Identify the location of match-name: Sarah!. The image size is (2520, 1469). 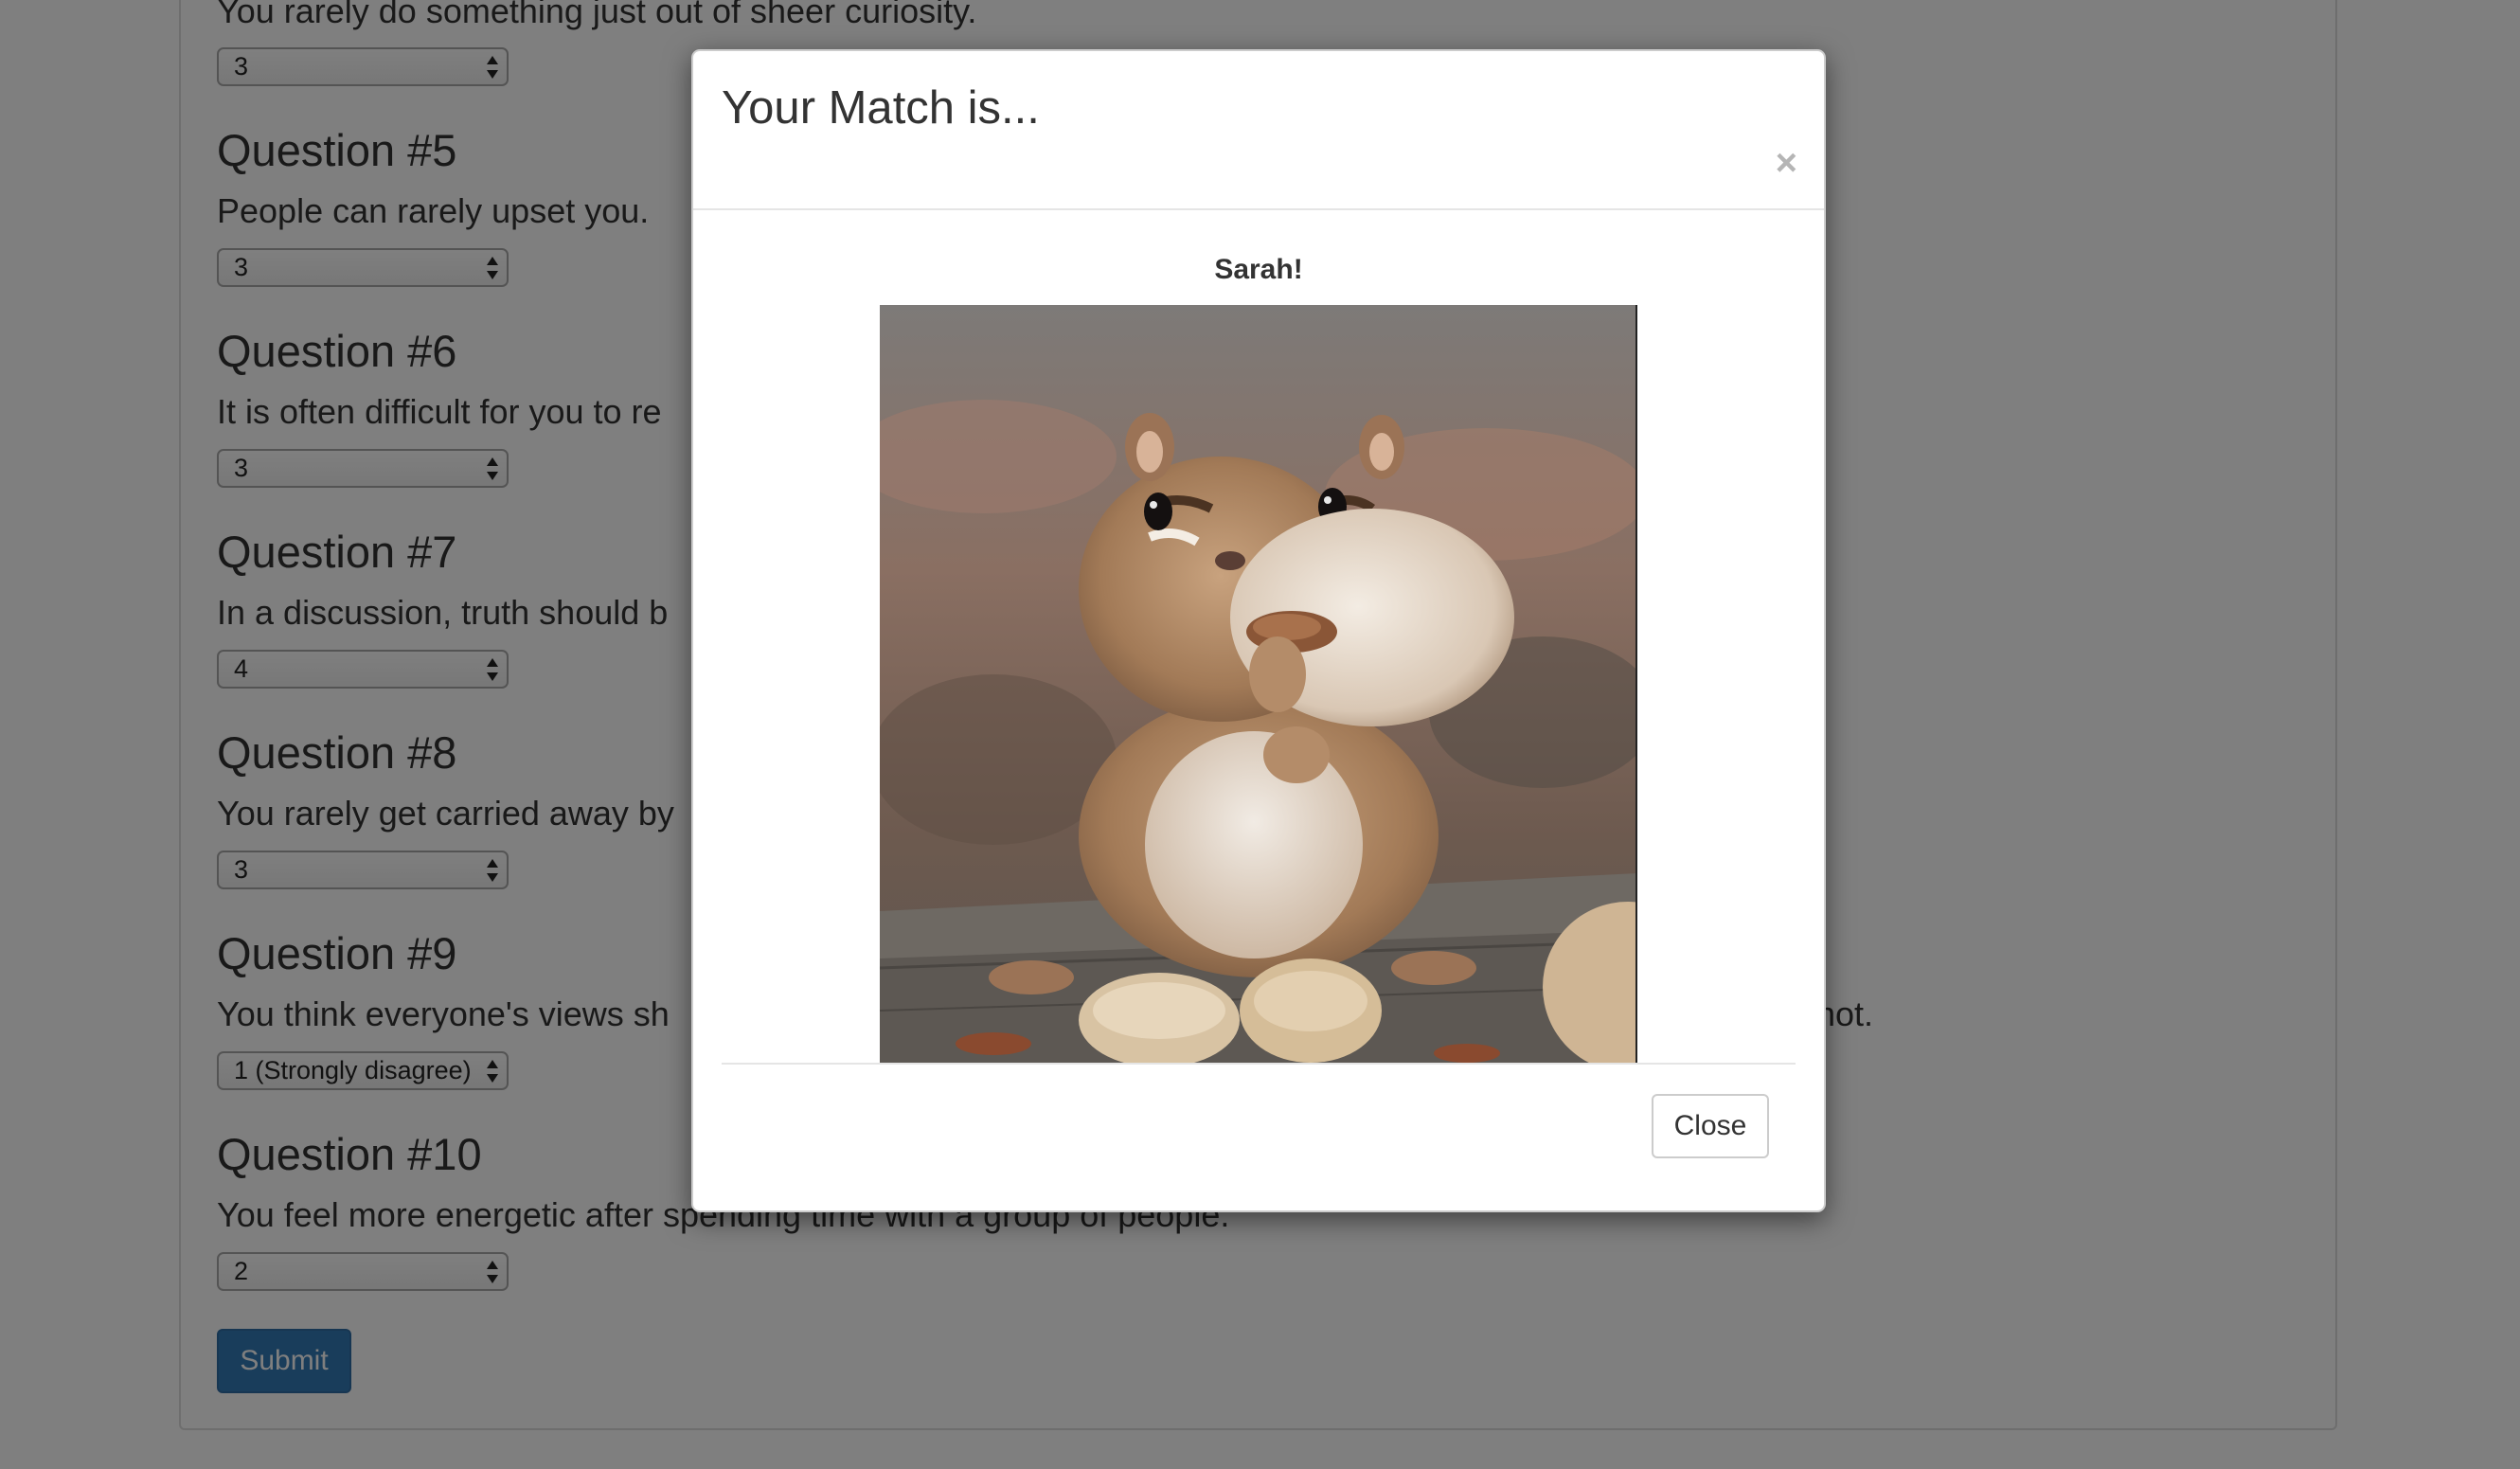
(1259, 269).